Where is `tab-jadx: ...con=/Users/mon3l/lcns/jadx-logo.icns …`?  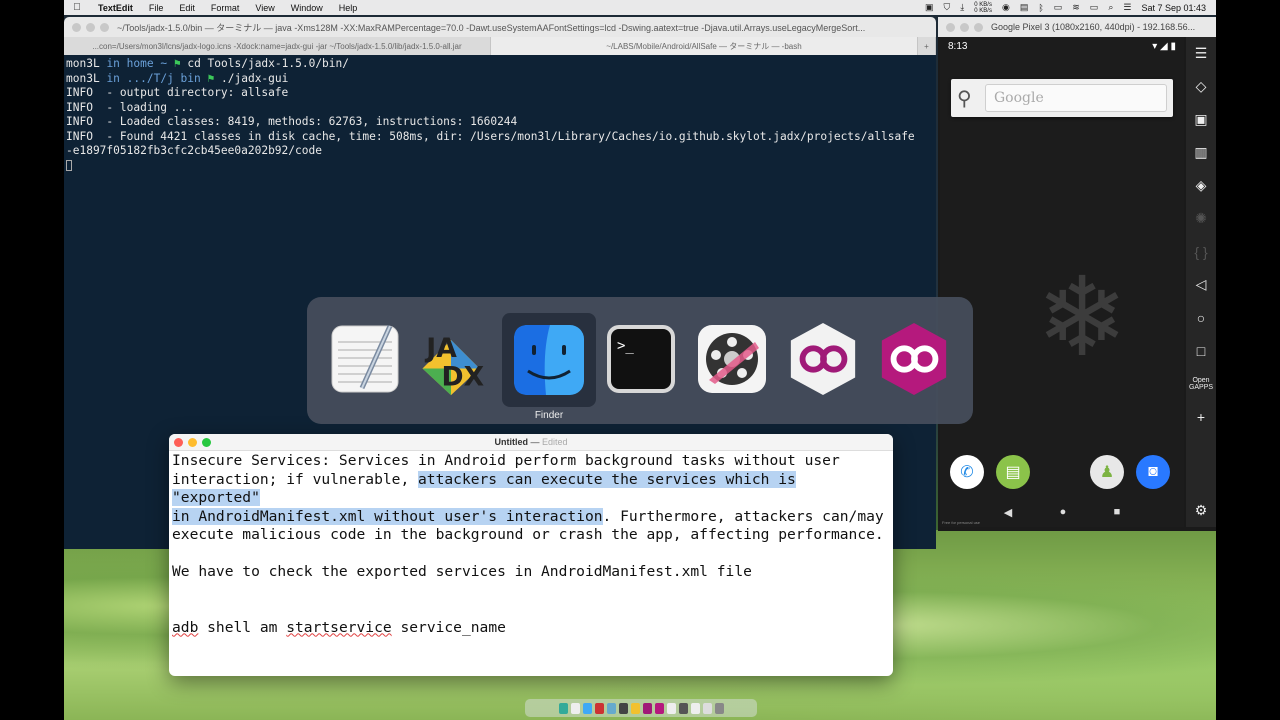 tab-jadx: ...con=/Users/mon3l/lcns/jadx-logo.icns … is located at coordinates (277, 46).